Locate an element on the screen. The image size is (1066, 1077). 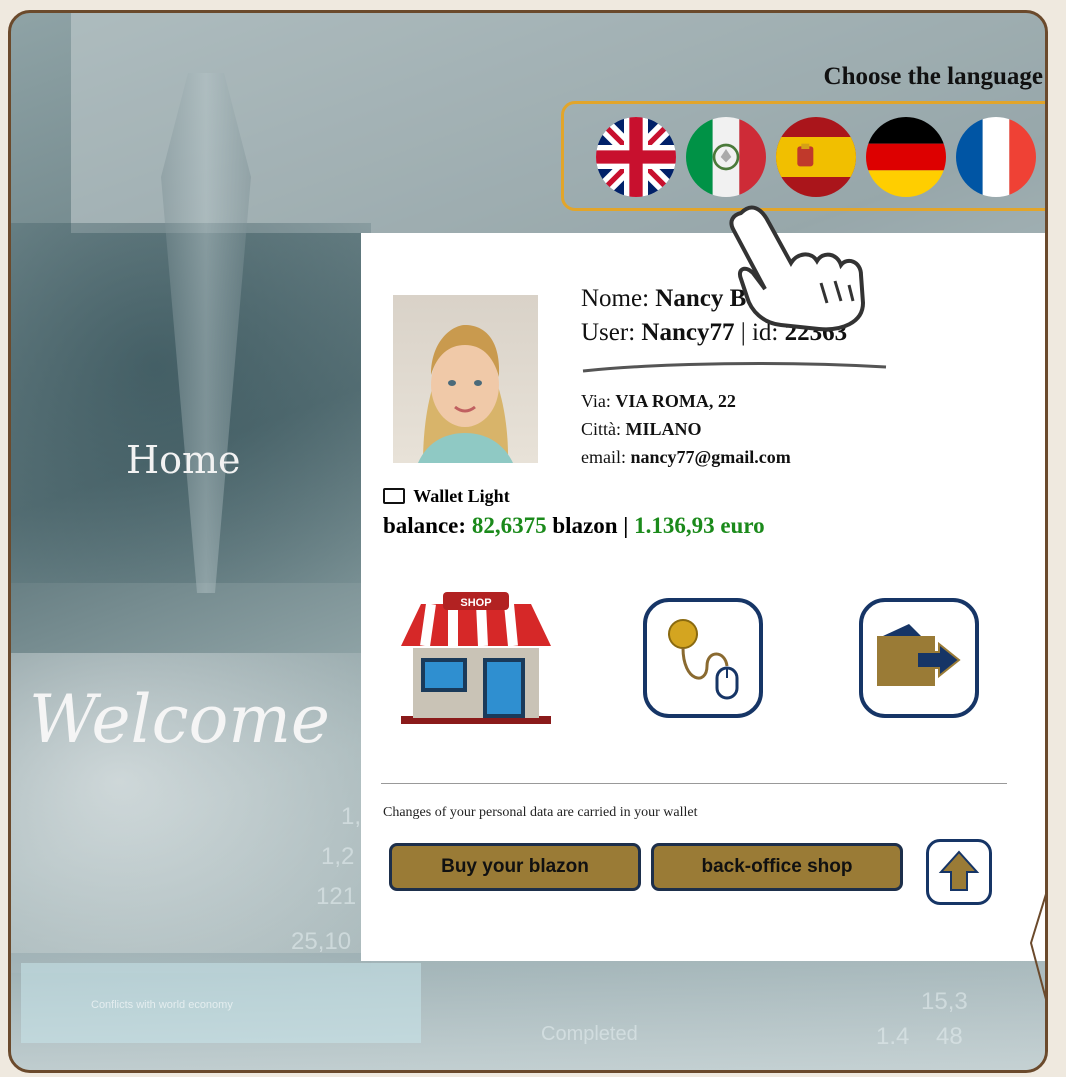
wallet-label: Wallet Light is located at coordinates (461, 496).